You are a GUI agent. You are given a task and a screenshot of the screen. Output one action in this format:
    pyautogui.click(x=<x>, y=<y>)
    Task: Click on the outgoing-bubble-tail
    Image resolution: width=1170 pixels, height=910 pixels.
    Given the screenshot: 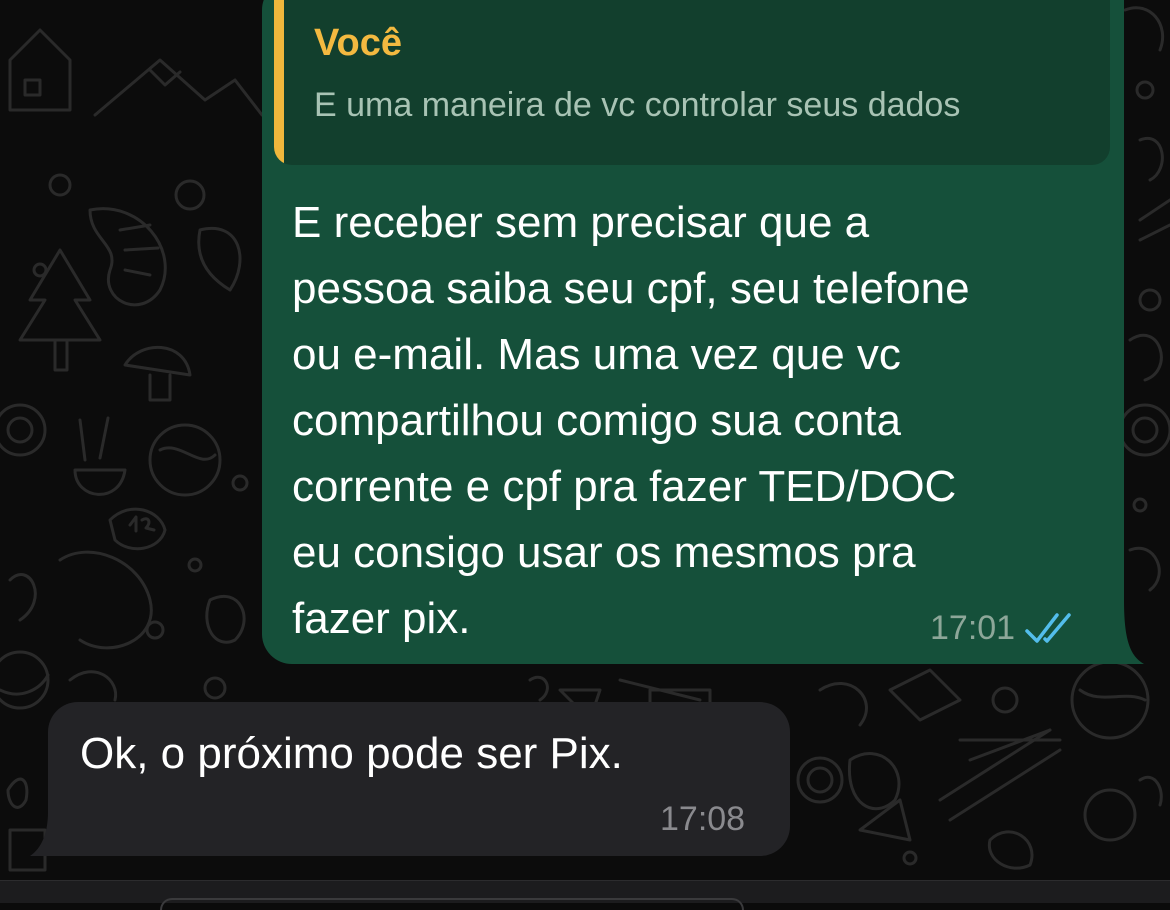 What is the action you would take?
    pyautogui.click(x=1132, y=632)
    